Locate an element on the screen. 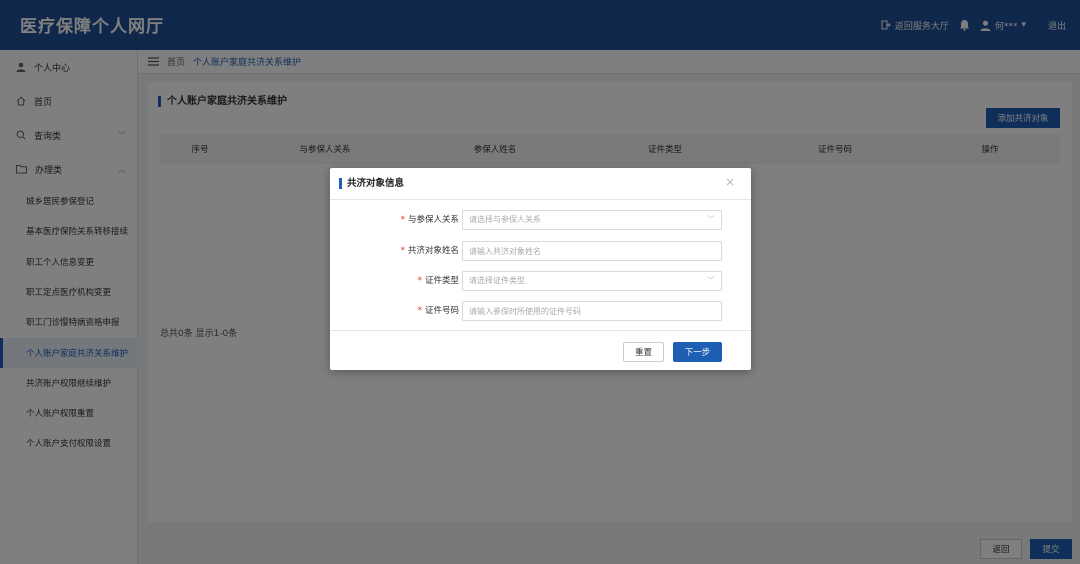 This screenshot has height=564, width=1080. form-row-id-number: * 证件号码 is located at coordinates (540, 311).